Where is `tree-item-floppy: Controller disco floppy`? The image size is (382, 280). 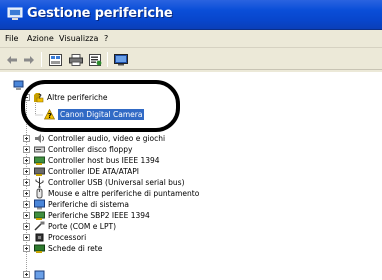 tree-item-floppy: Controller disco floppy is located at coordinates (123, 149).